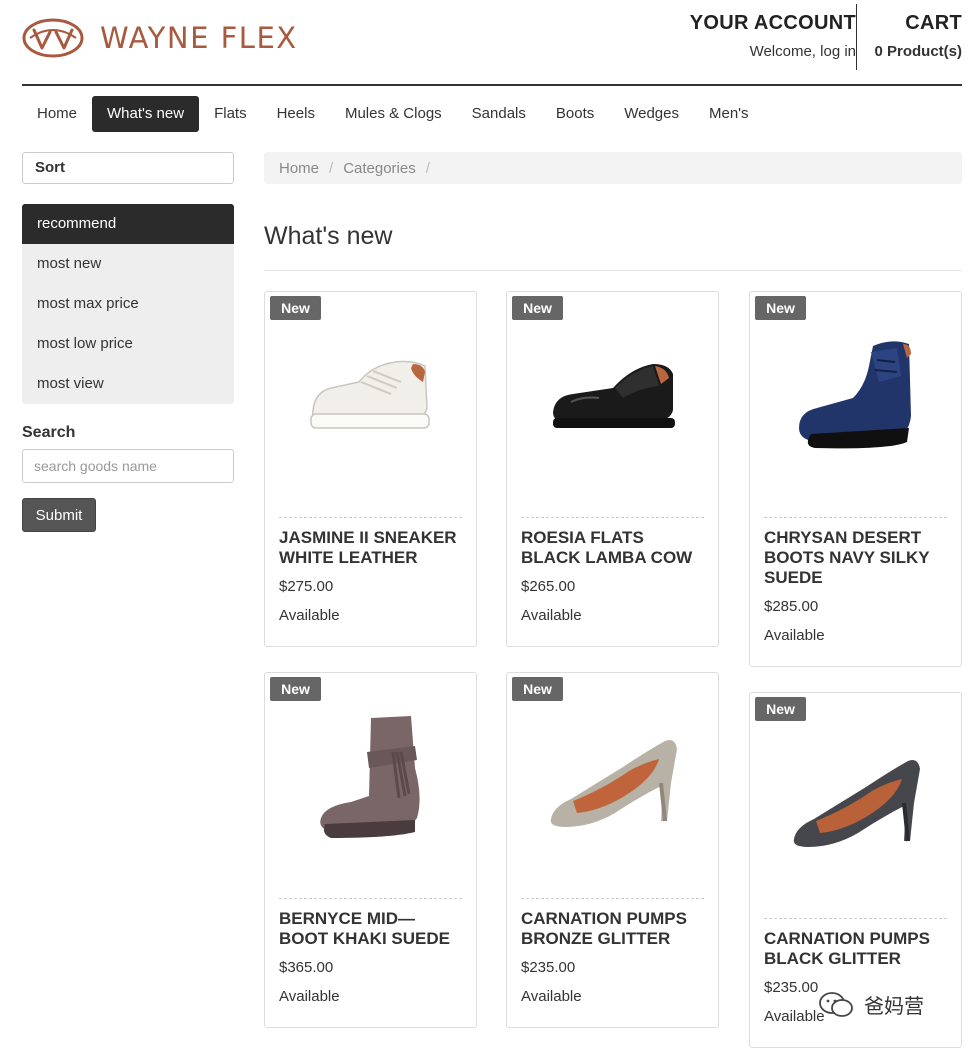 The width and height of the screenshot is (976, 1048). I want to click on desert-boot-image-icon, so click(854, 395).